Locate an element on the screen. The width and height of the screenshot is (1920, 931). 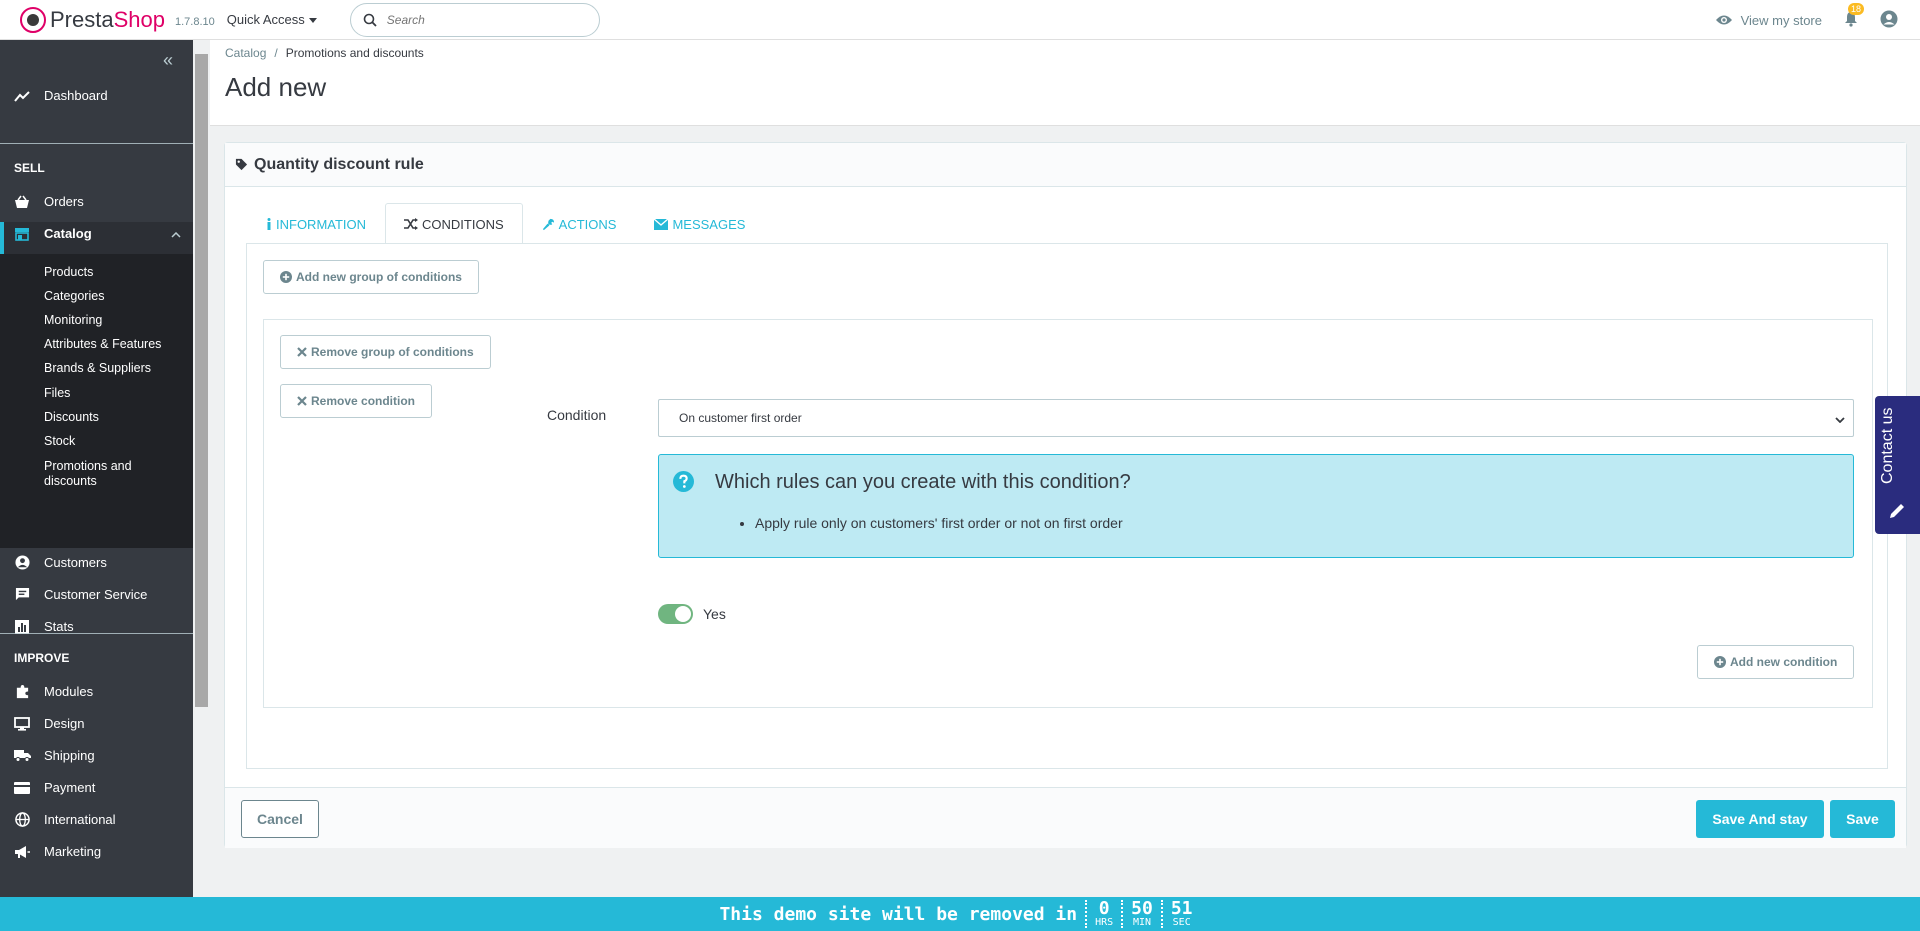
sidebar-item-design: Design is located at coordinates (96, 723).